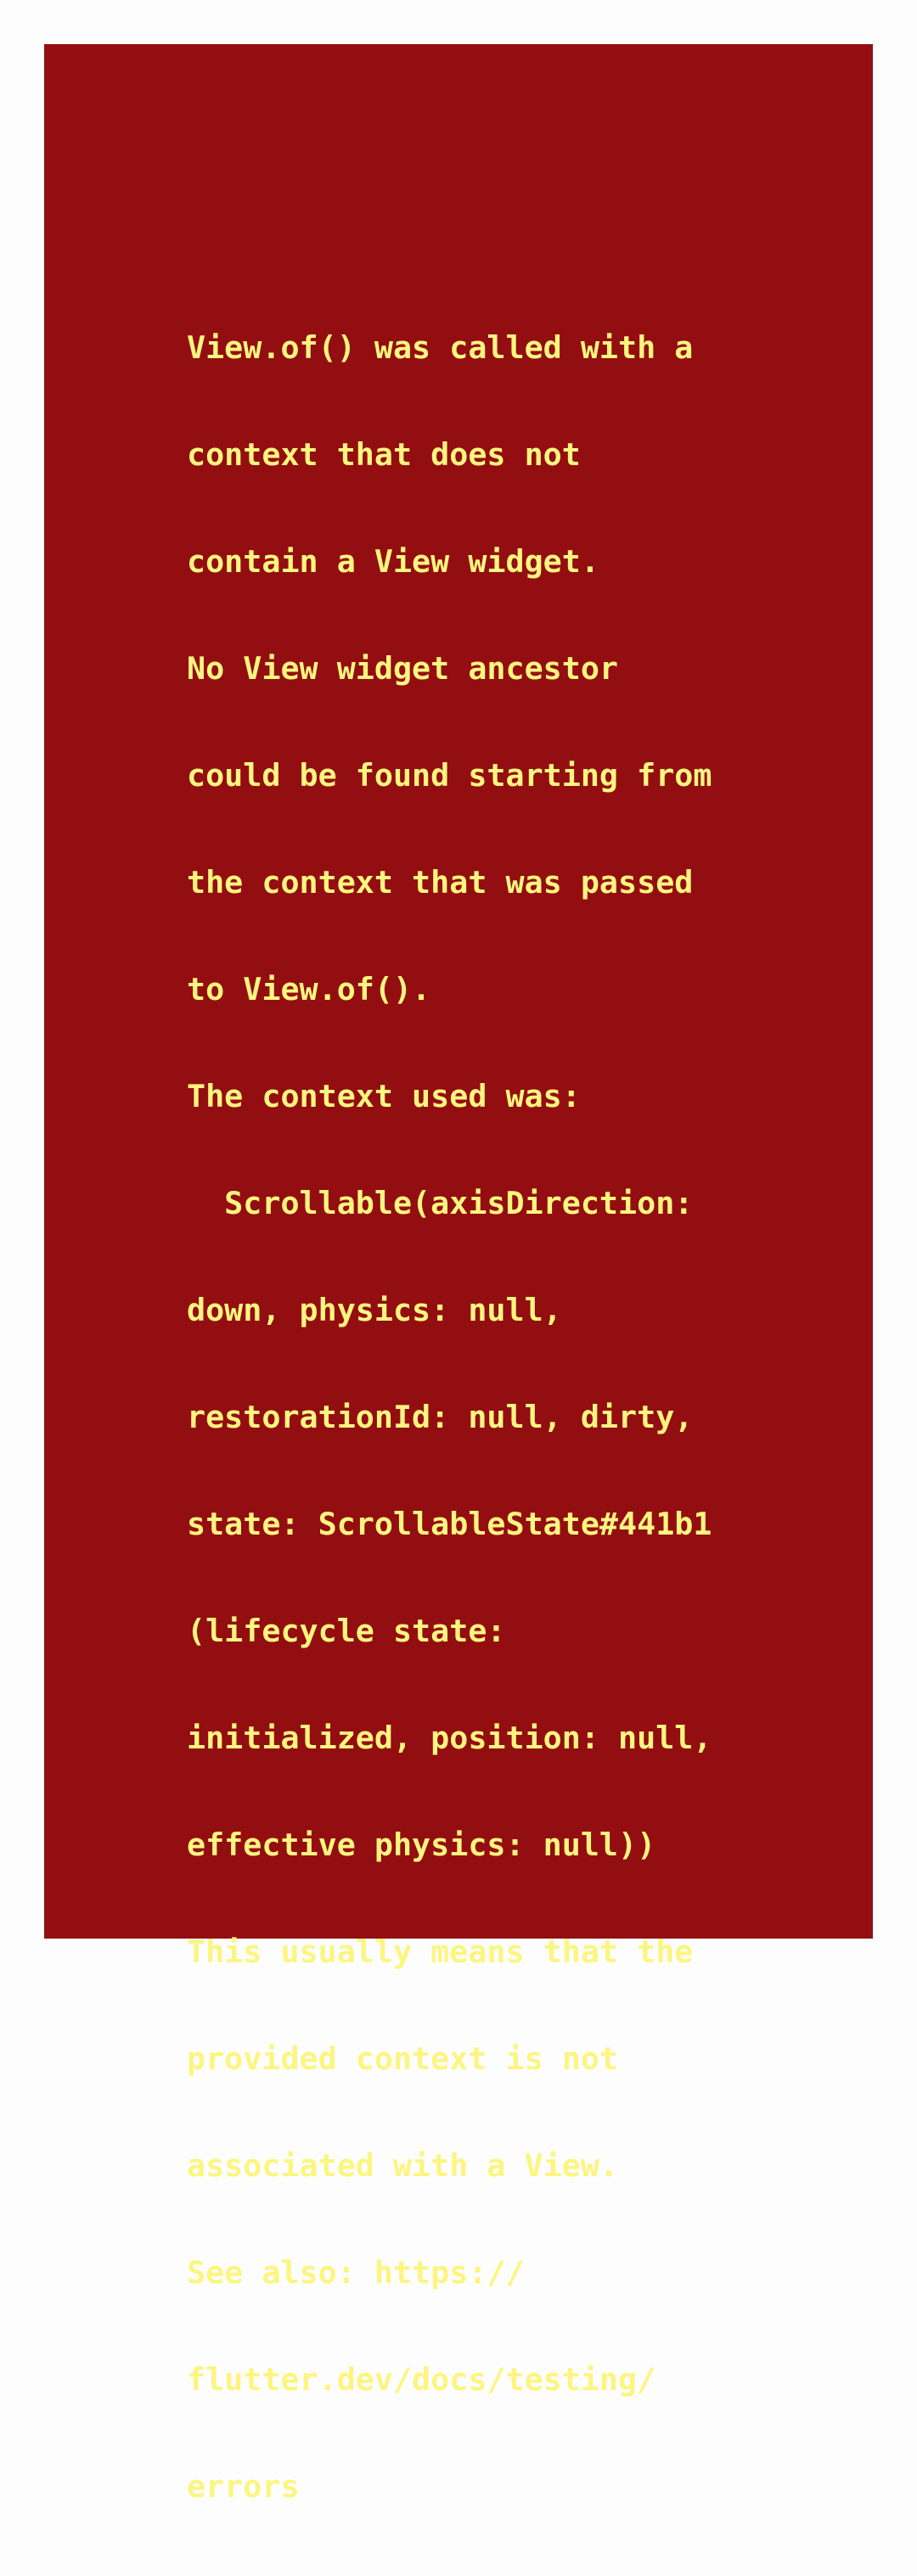 This screenshot has height=2576, width=917. I want to click on error-line: Scrollable(axisDirection:, so click(440, 1203).